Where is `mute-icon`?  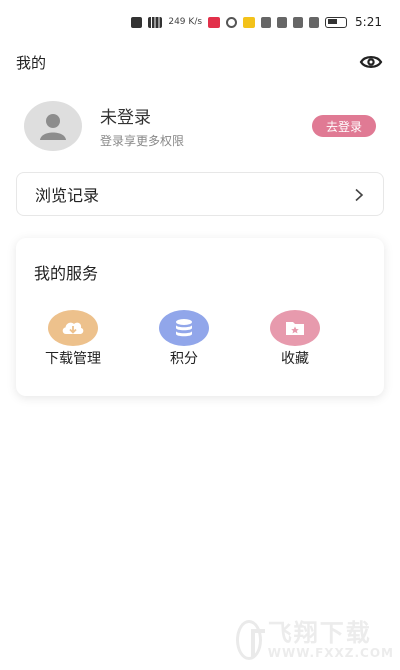
mute-icon is located at coordinates (314, 22).